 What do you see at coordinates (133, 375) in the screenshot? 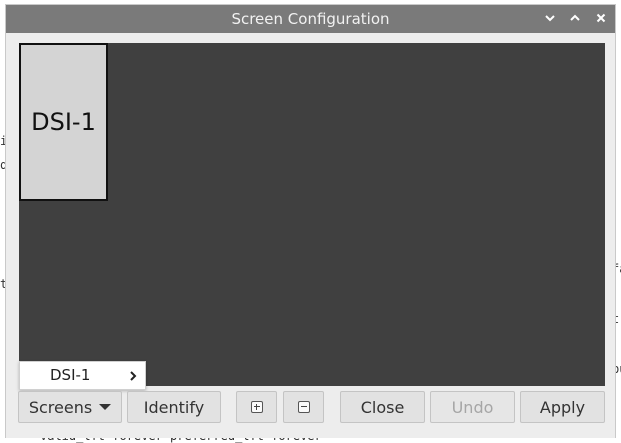
I see `chevron-right-icon` at bounding box center [133, 375].